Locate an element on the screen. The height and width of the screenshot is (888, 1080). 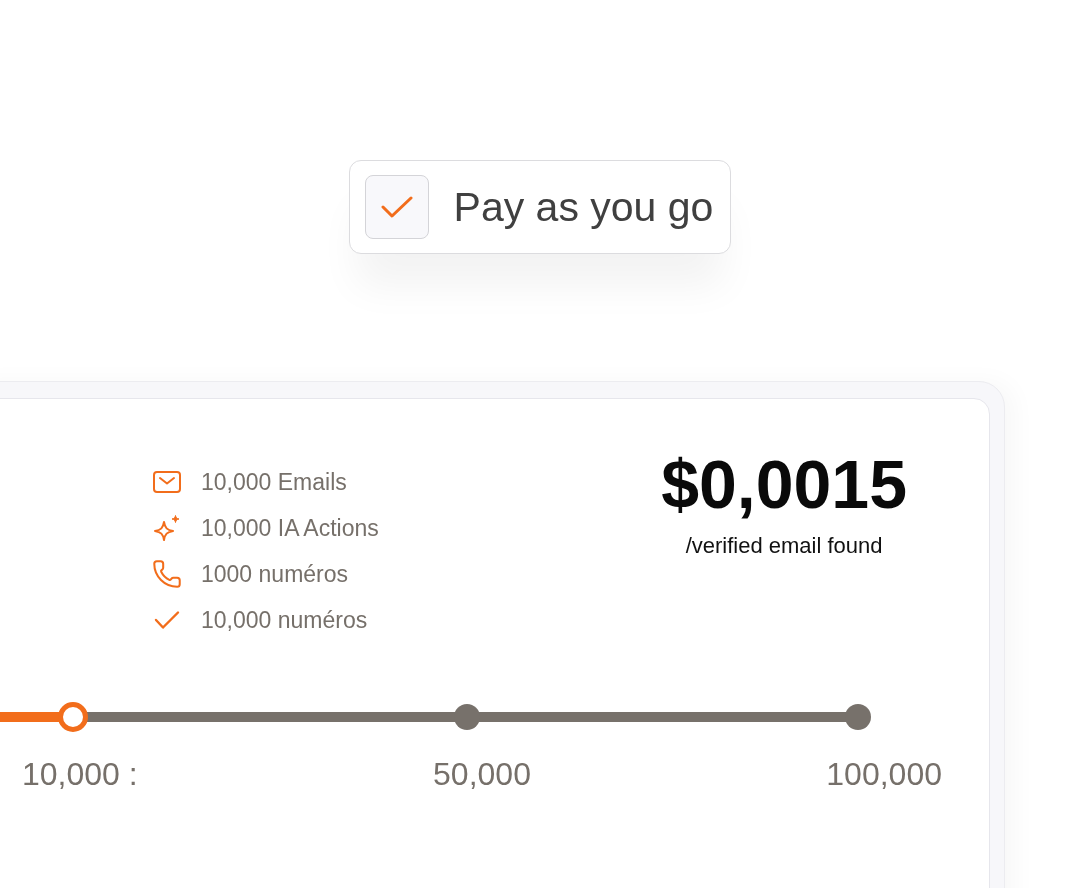
sparkle-icon is located at coordinates (167, 528).